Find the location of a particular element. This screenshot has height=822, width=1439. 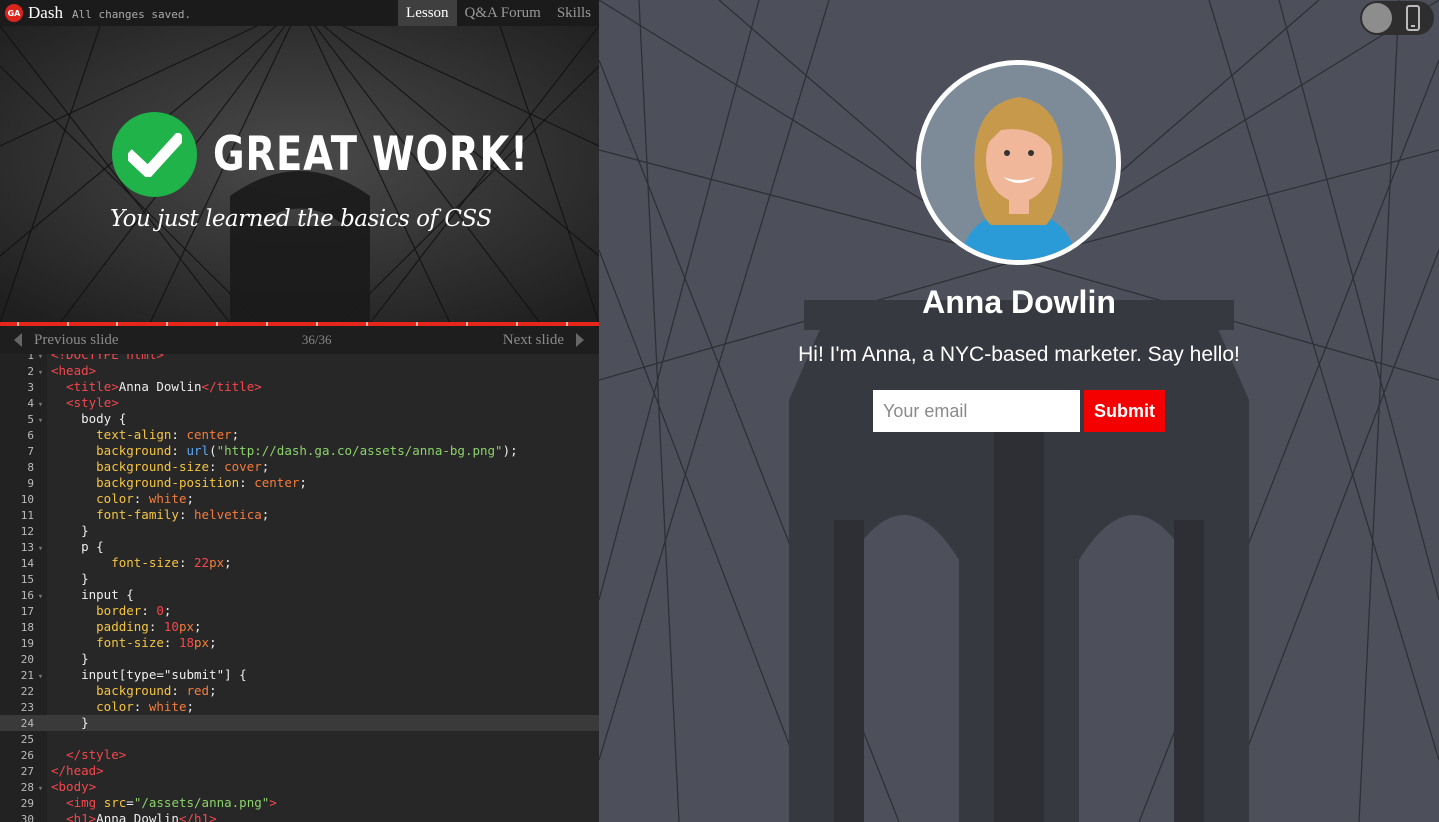

code-line: 12 } is located at coordinates (299, 531).